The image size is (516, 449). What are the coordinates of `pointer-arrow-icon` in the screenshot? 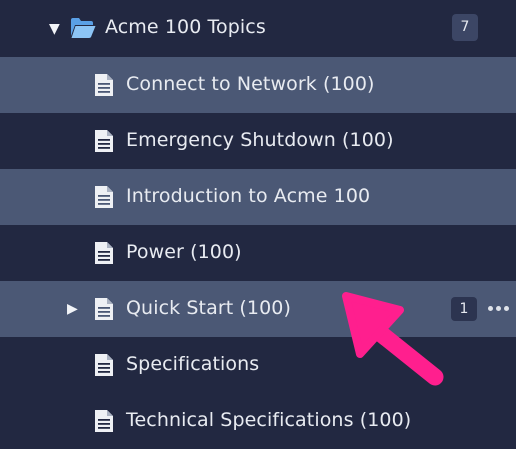 It's located at (393, 339).